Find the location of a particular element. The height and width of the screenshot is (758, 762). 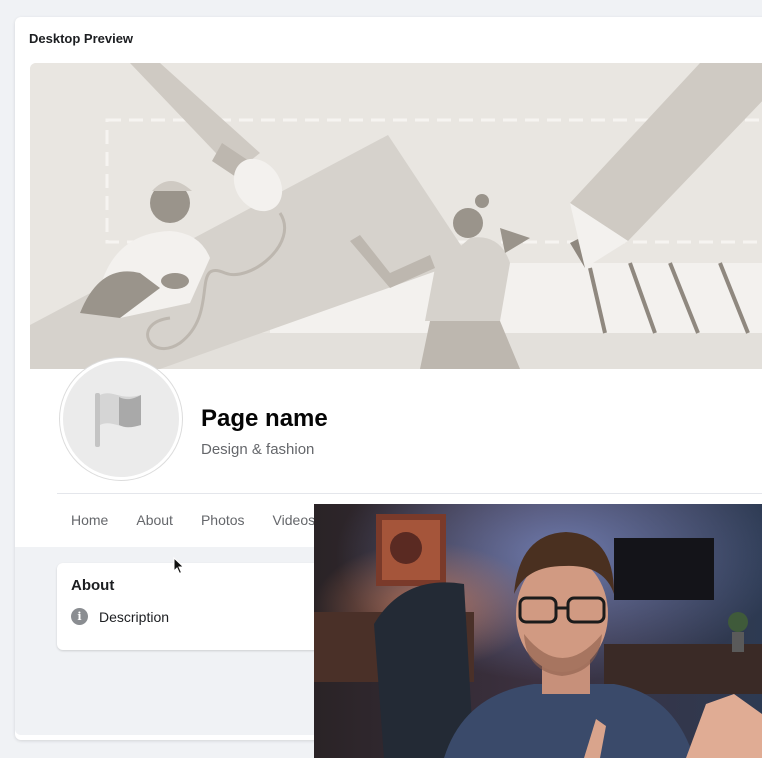

page-tabs: Home About Photos Videos is located at coordinates (193, 521).